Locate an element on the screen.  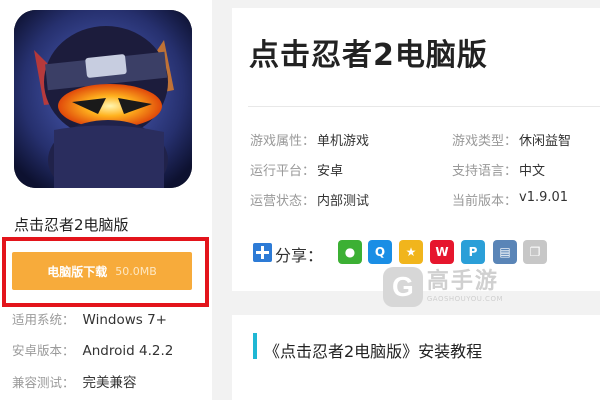
qzone-icon: ★ is located at coordinates (411, 252).